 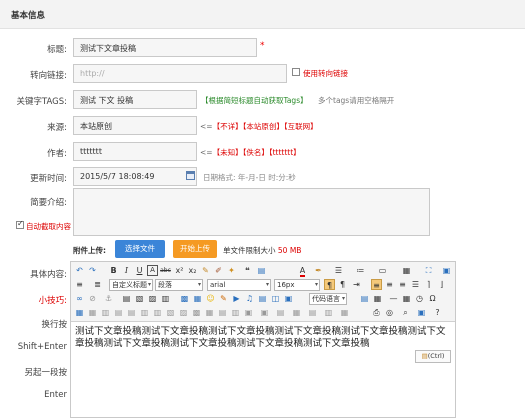 I want to click on insert-frame-icon: ▣, so click(x=288, y=298).